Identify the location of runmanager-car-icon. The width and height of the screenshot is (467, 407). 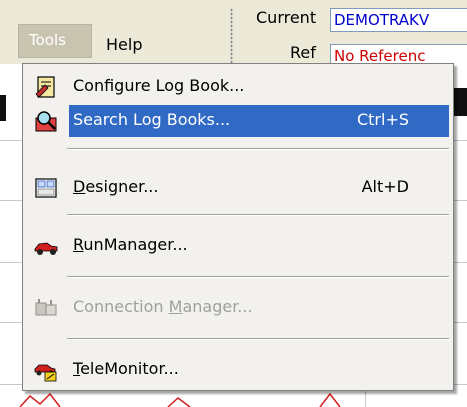
(46, 248).